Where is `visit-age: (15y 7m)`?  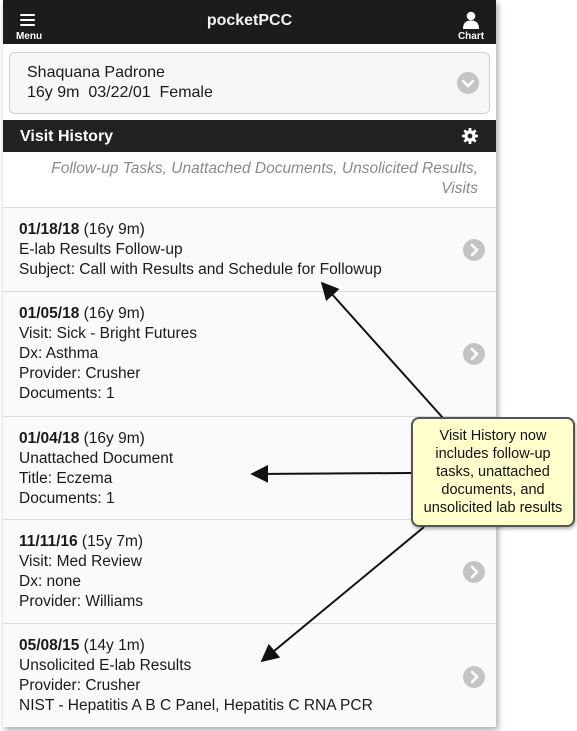 visit-age: (15y 7m) is located at coordinates (110, 541).